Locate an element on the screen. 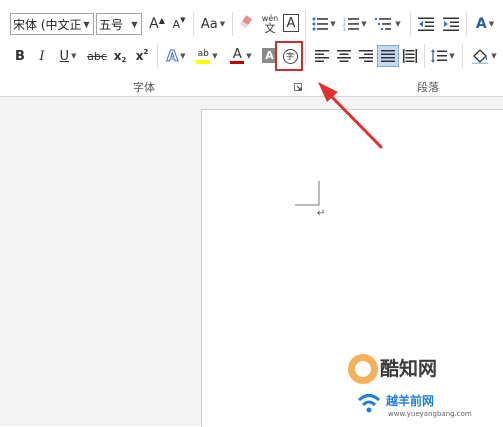 This screenshot has width=503, height=427. watermark-site: 越羊前网 is located at coordinates (410, 401).